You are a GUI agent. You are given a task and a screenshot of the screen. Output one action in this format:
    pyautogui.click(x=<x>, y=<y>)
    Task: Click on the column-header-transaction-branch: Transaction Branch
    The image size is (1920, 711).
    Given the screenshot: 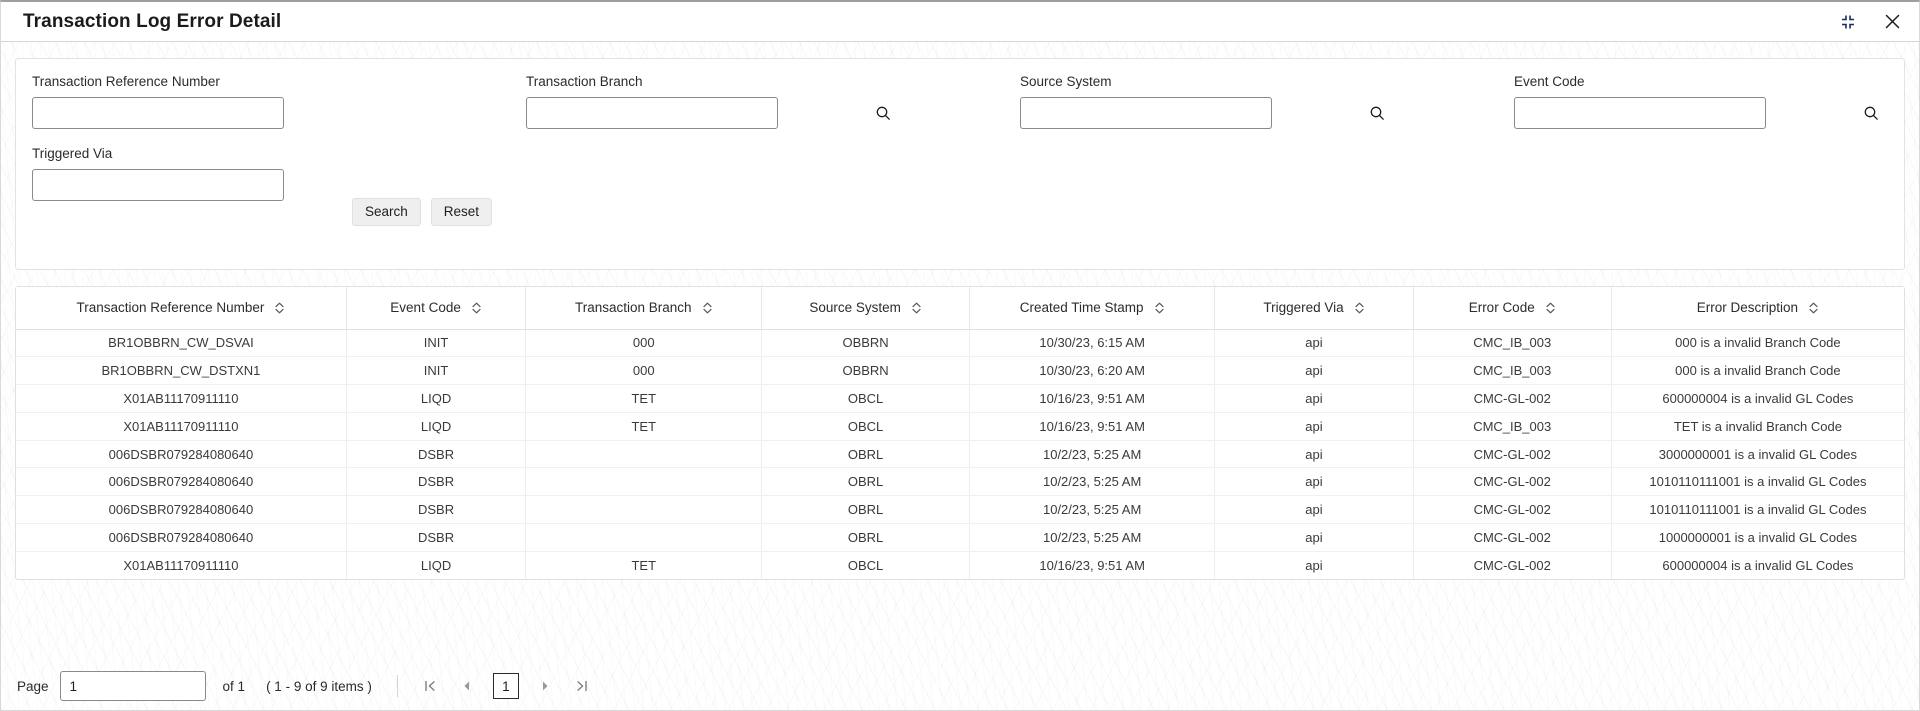 What is the action you would take?
    pyautogui.click(x=644, y=308)
    